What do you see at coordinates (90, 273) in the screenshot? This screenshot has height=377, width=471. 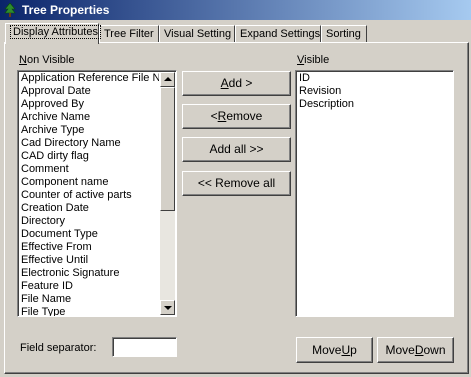 I see `list-item: Electronic Signature` at bounding box center [90, 273].